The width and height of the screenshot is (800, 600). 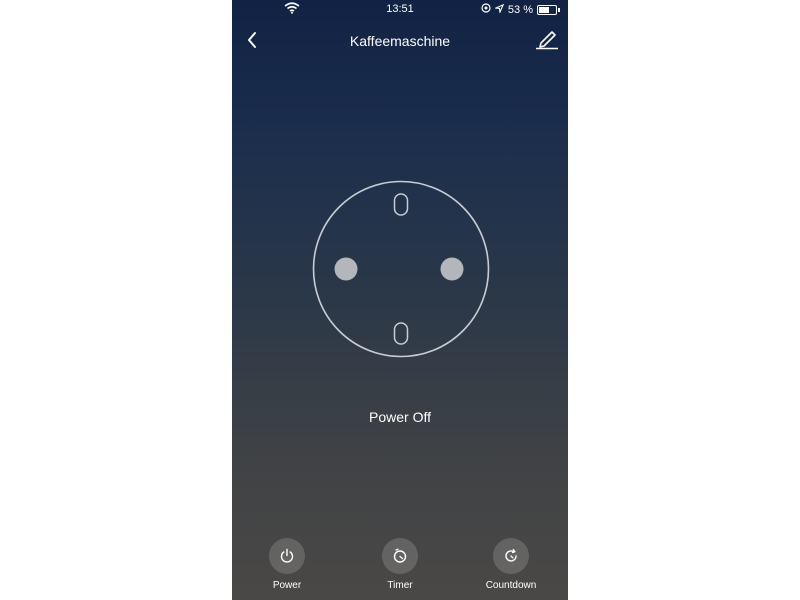 I want to click on countdown-circle, so click(x=511, y=556).